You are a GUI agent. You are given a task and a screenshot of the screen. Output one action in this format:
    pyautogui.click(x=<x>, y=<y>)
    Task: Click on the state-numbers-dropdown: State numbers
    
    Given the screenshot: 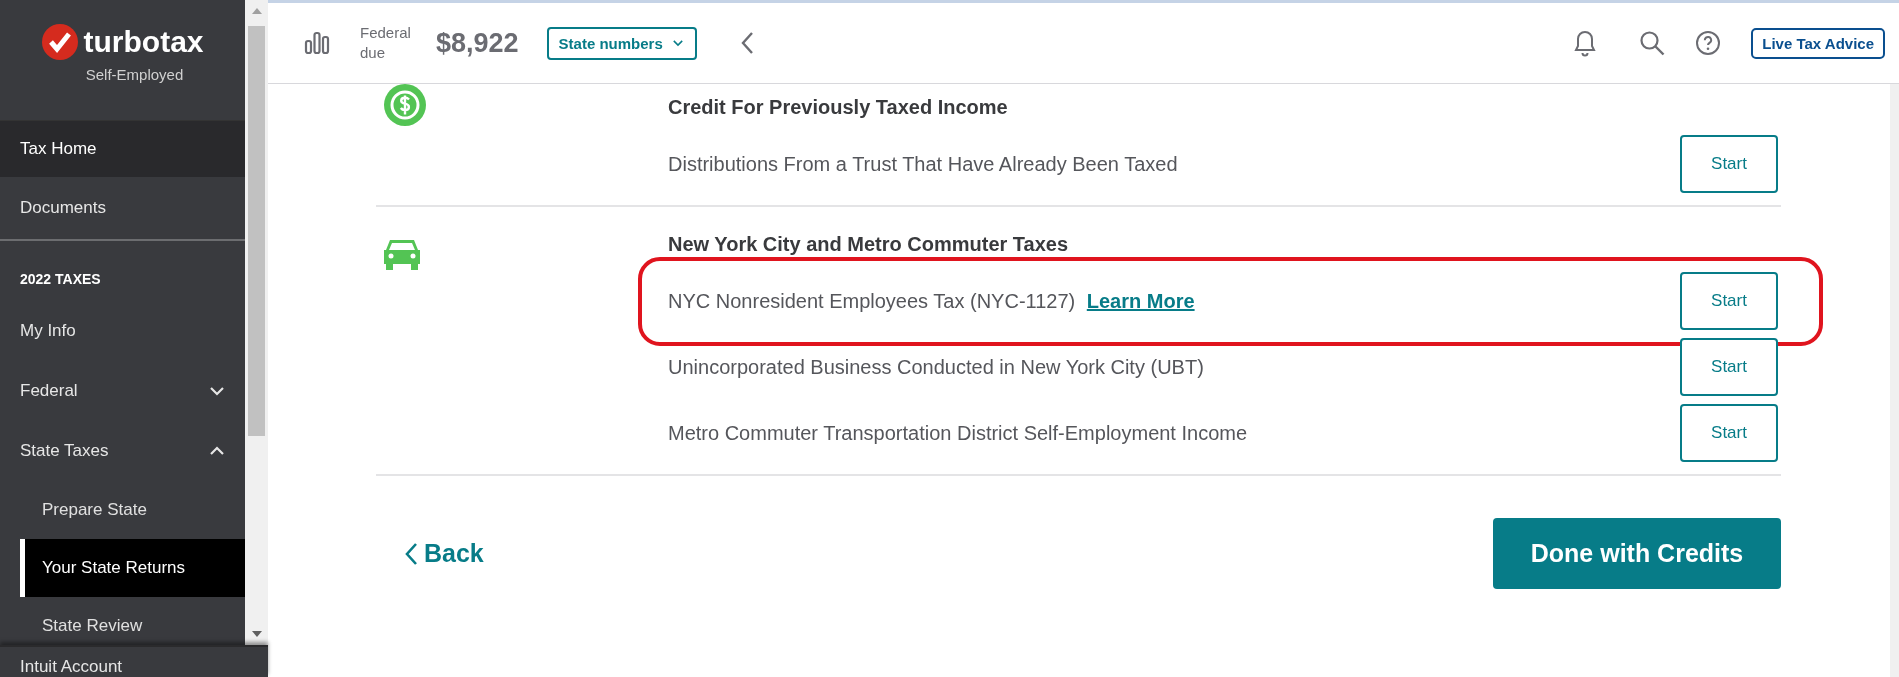 What is the action you would take?
    pyautogui.click(x=621, y=43)
    